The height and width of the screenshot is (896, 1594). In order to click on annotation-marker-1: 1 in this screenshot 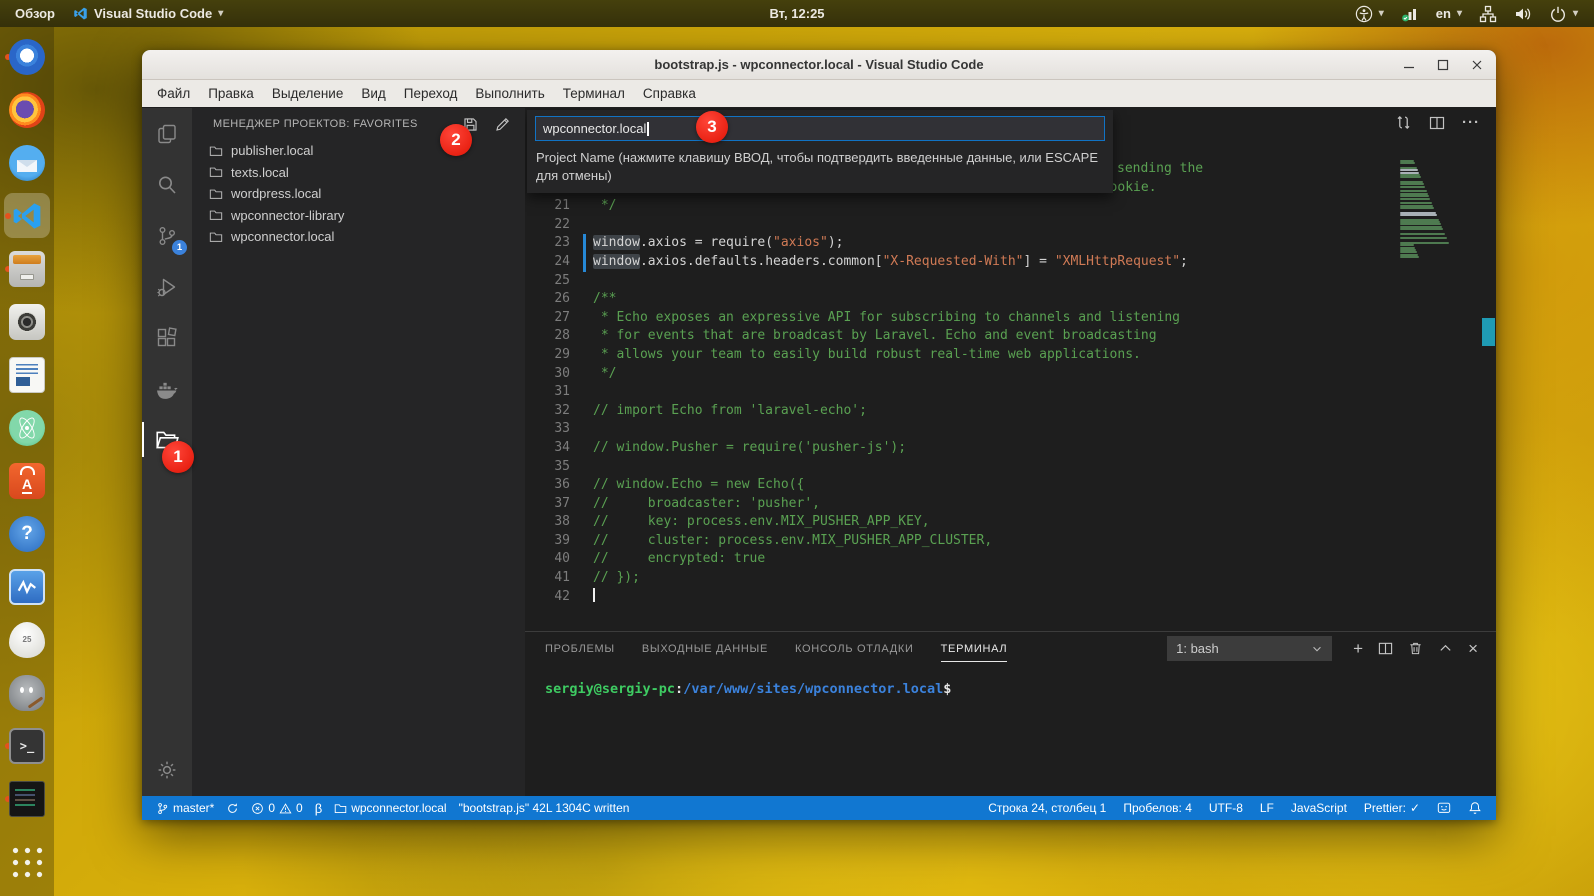, I will do `click(178, 457)`.